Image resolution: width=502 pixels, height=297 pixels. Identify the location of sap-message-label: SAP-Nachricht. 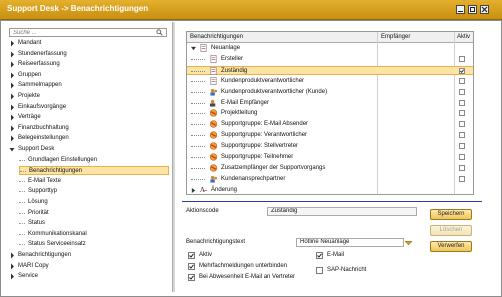
(347, 270).